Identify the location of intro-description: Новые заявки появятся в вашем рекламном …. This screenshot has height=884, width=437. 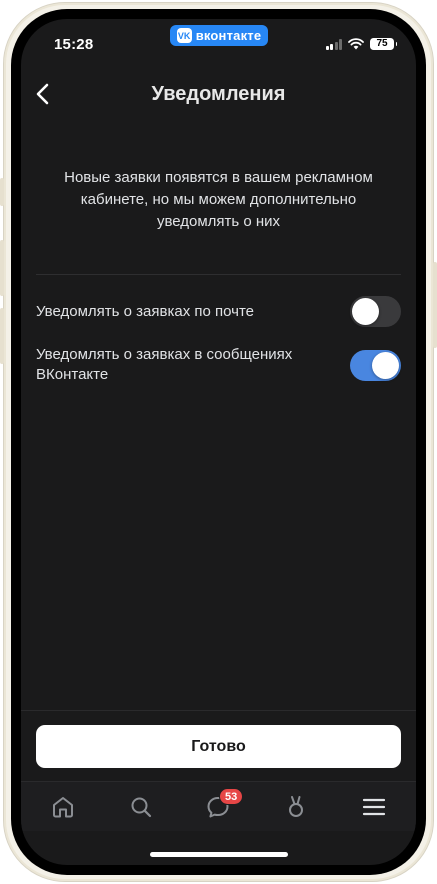
(218, 199).